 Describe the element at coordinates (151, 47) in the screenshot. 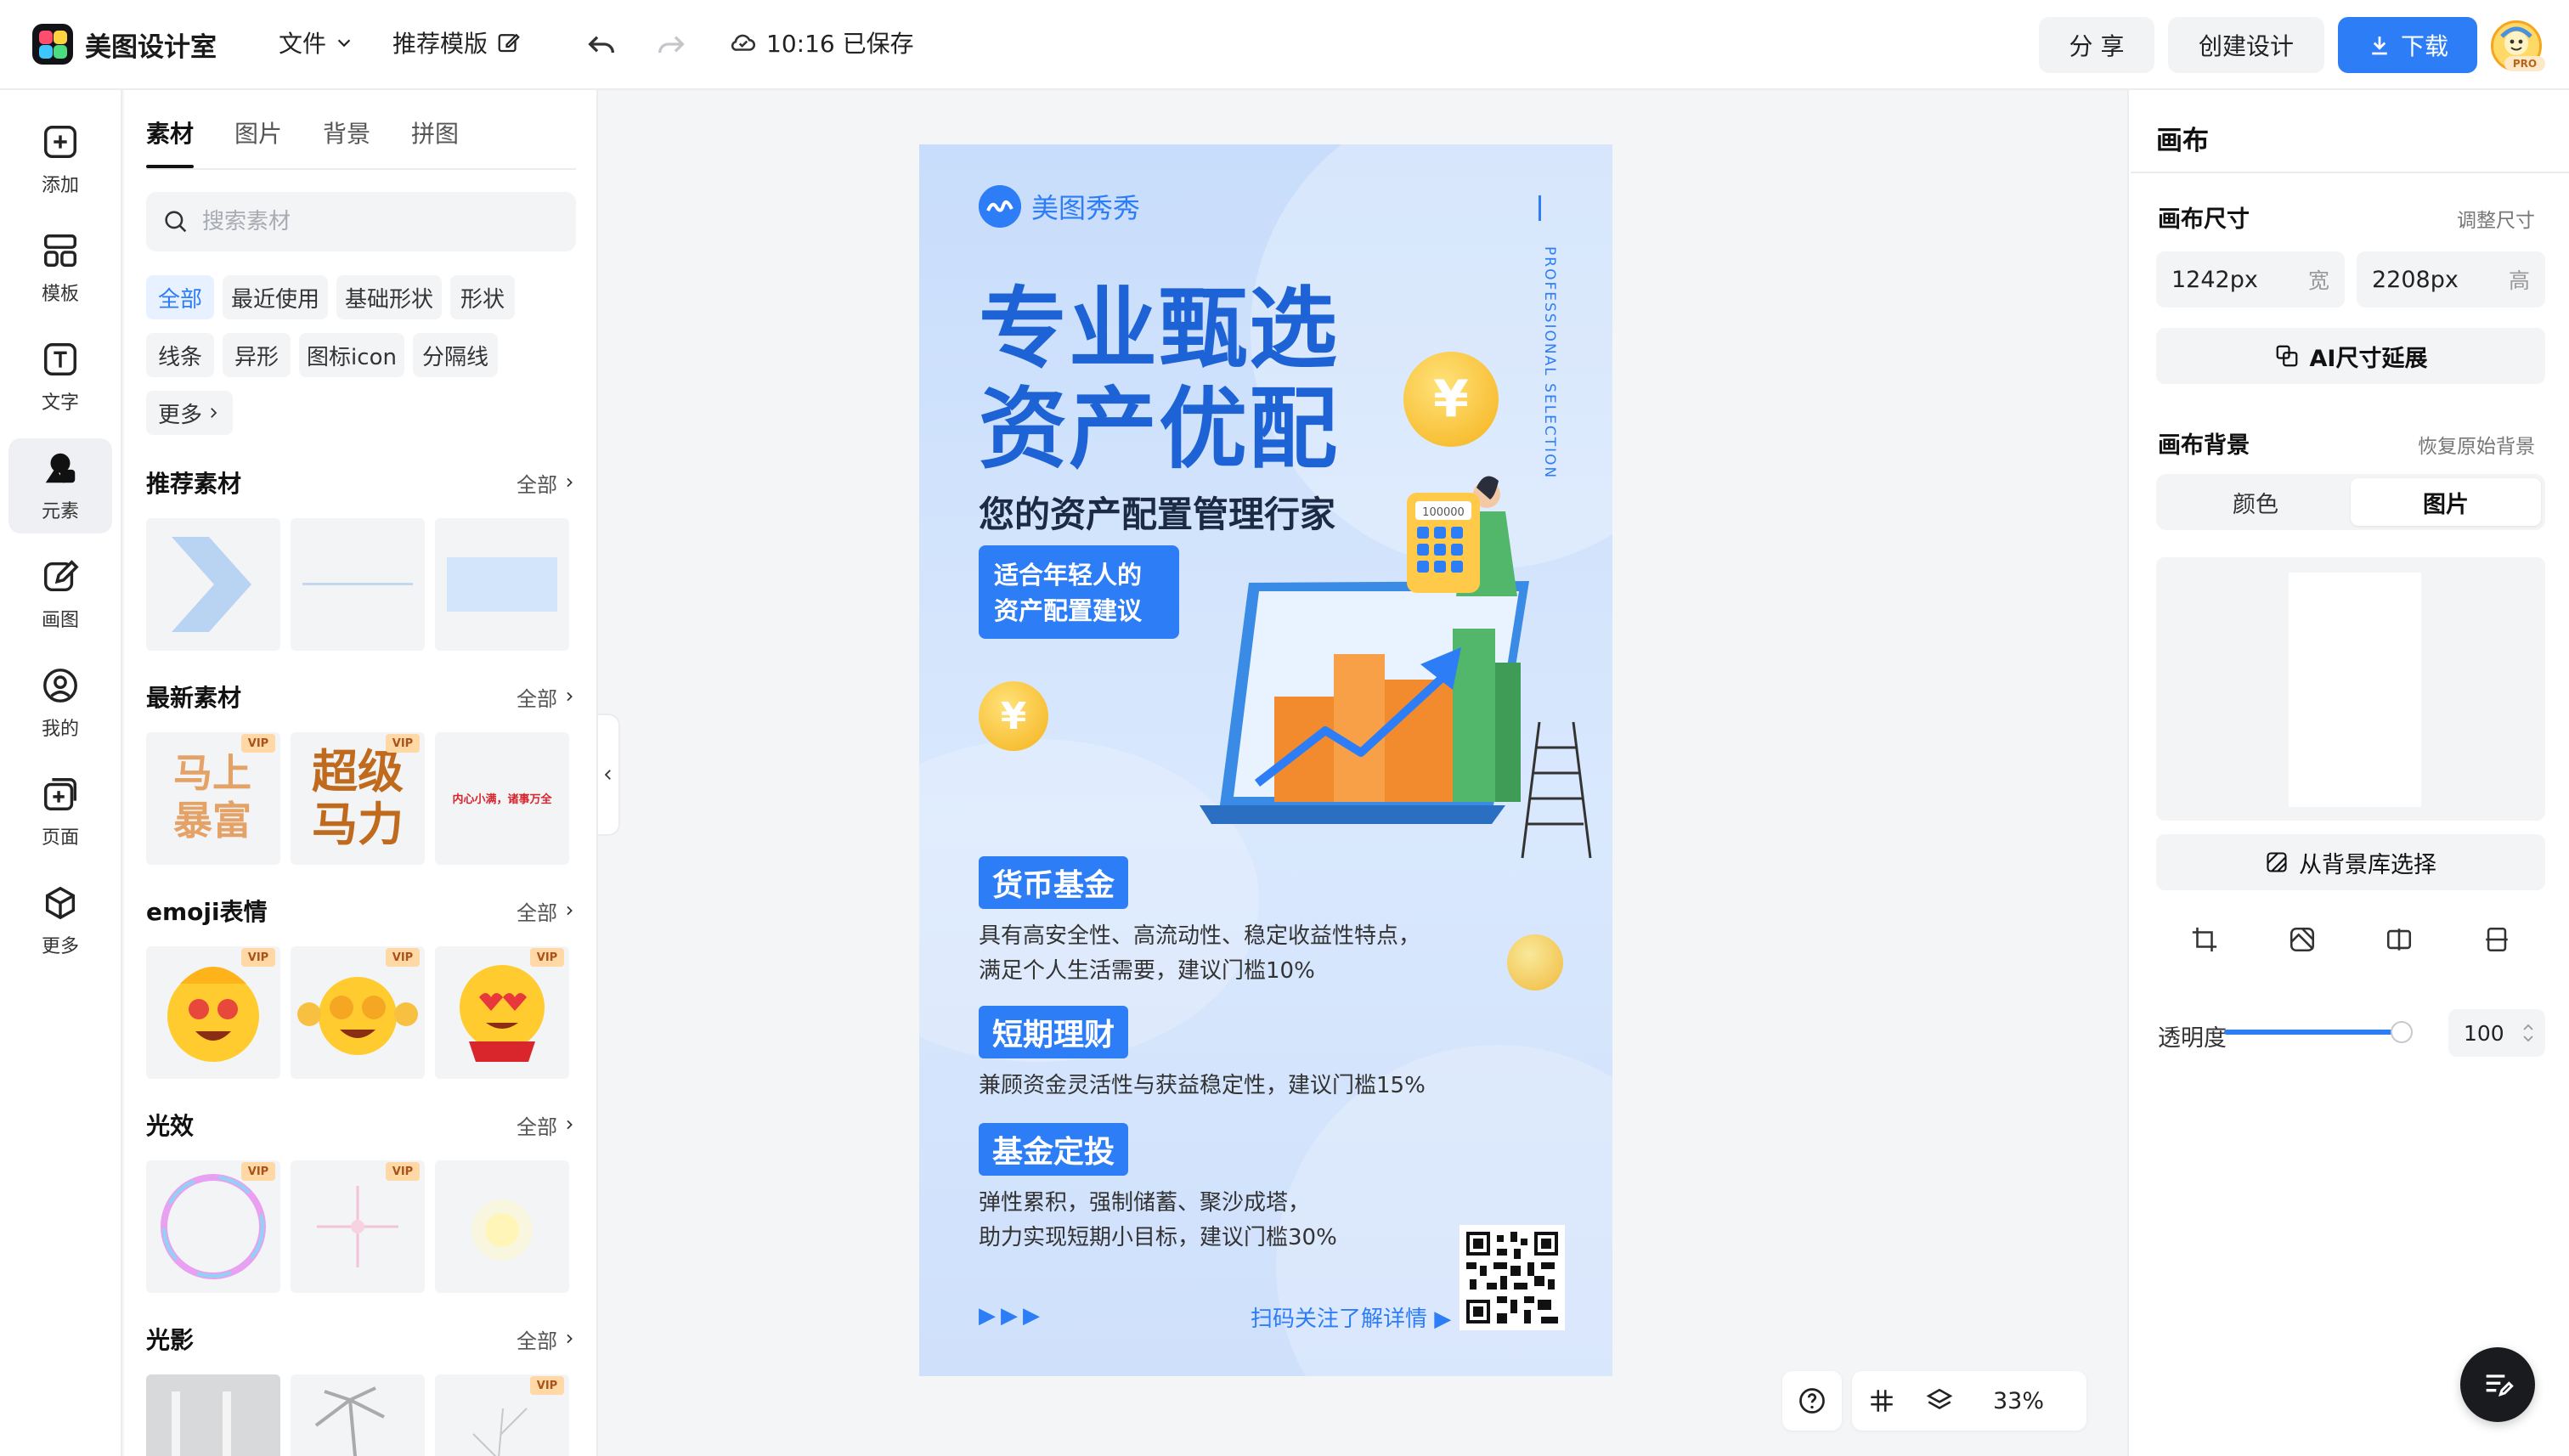

I see `app-title: 美图设计室` at that location.